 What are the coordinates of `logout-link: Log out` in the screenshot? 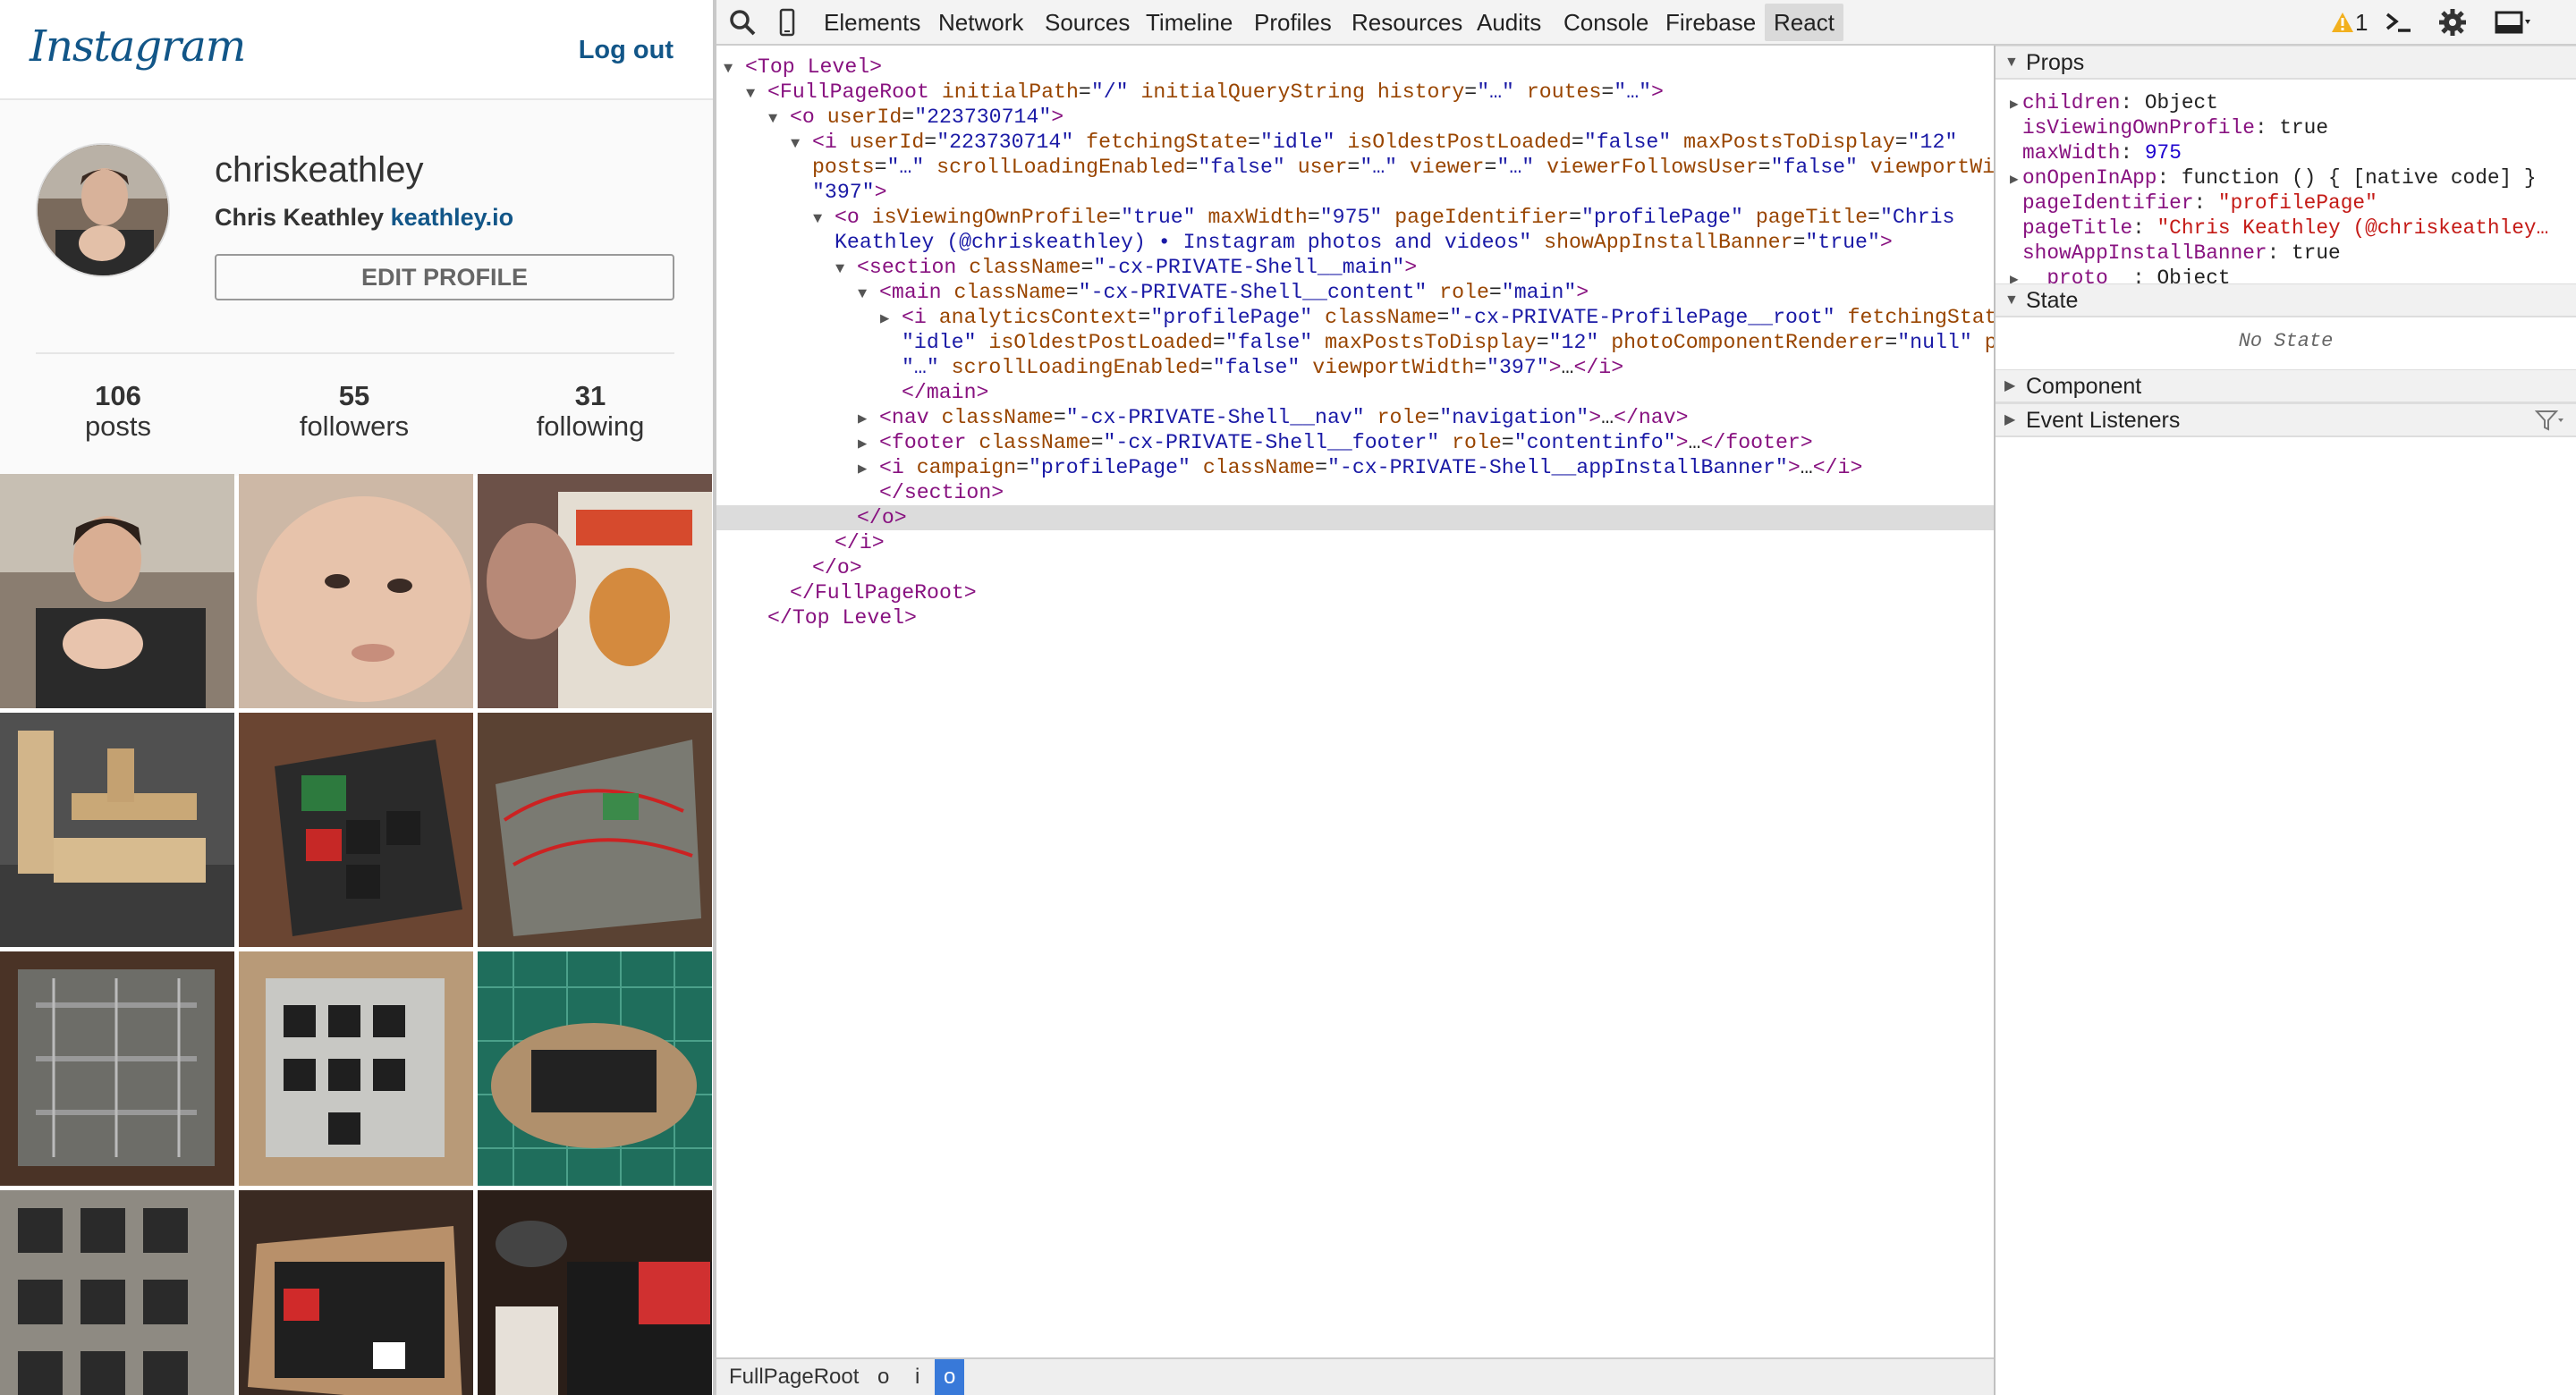 It's located at (626, 50).